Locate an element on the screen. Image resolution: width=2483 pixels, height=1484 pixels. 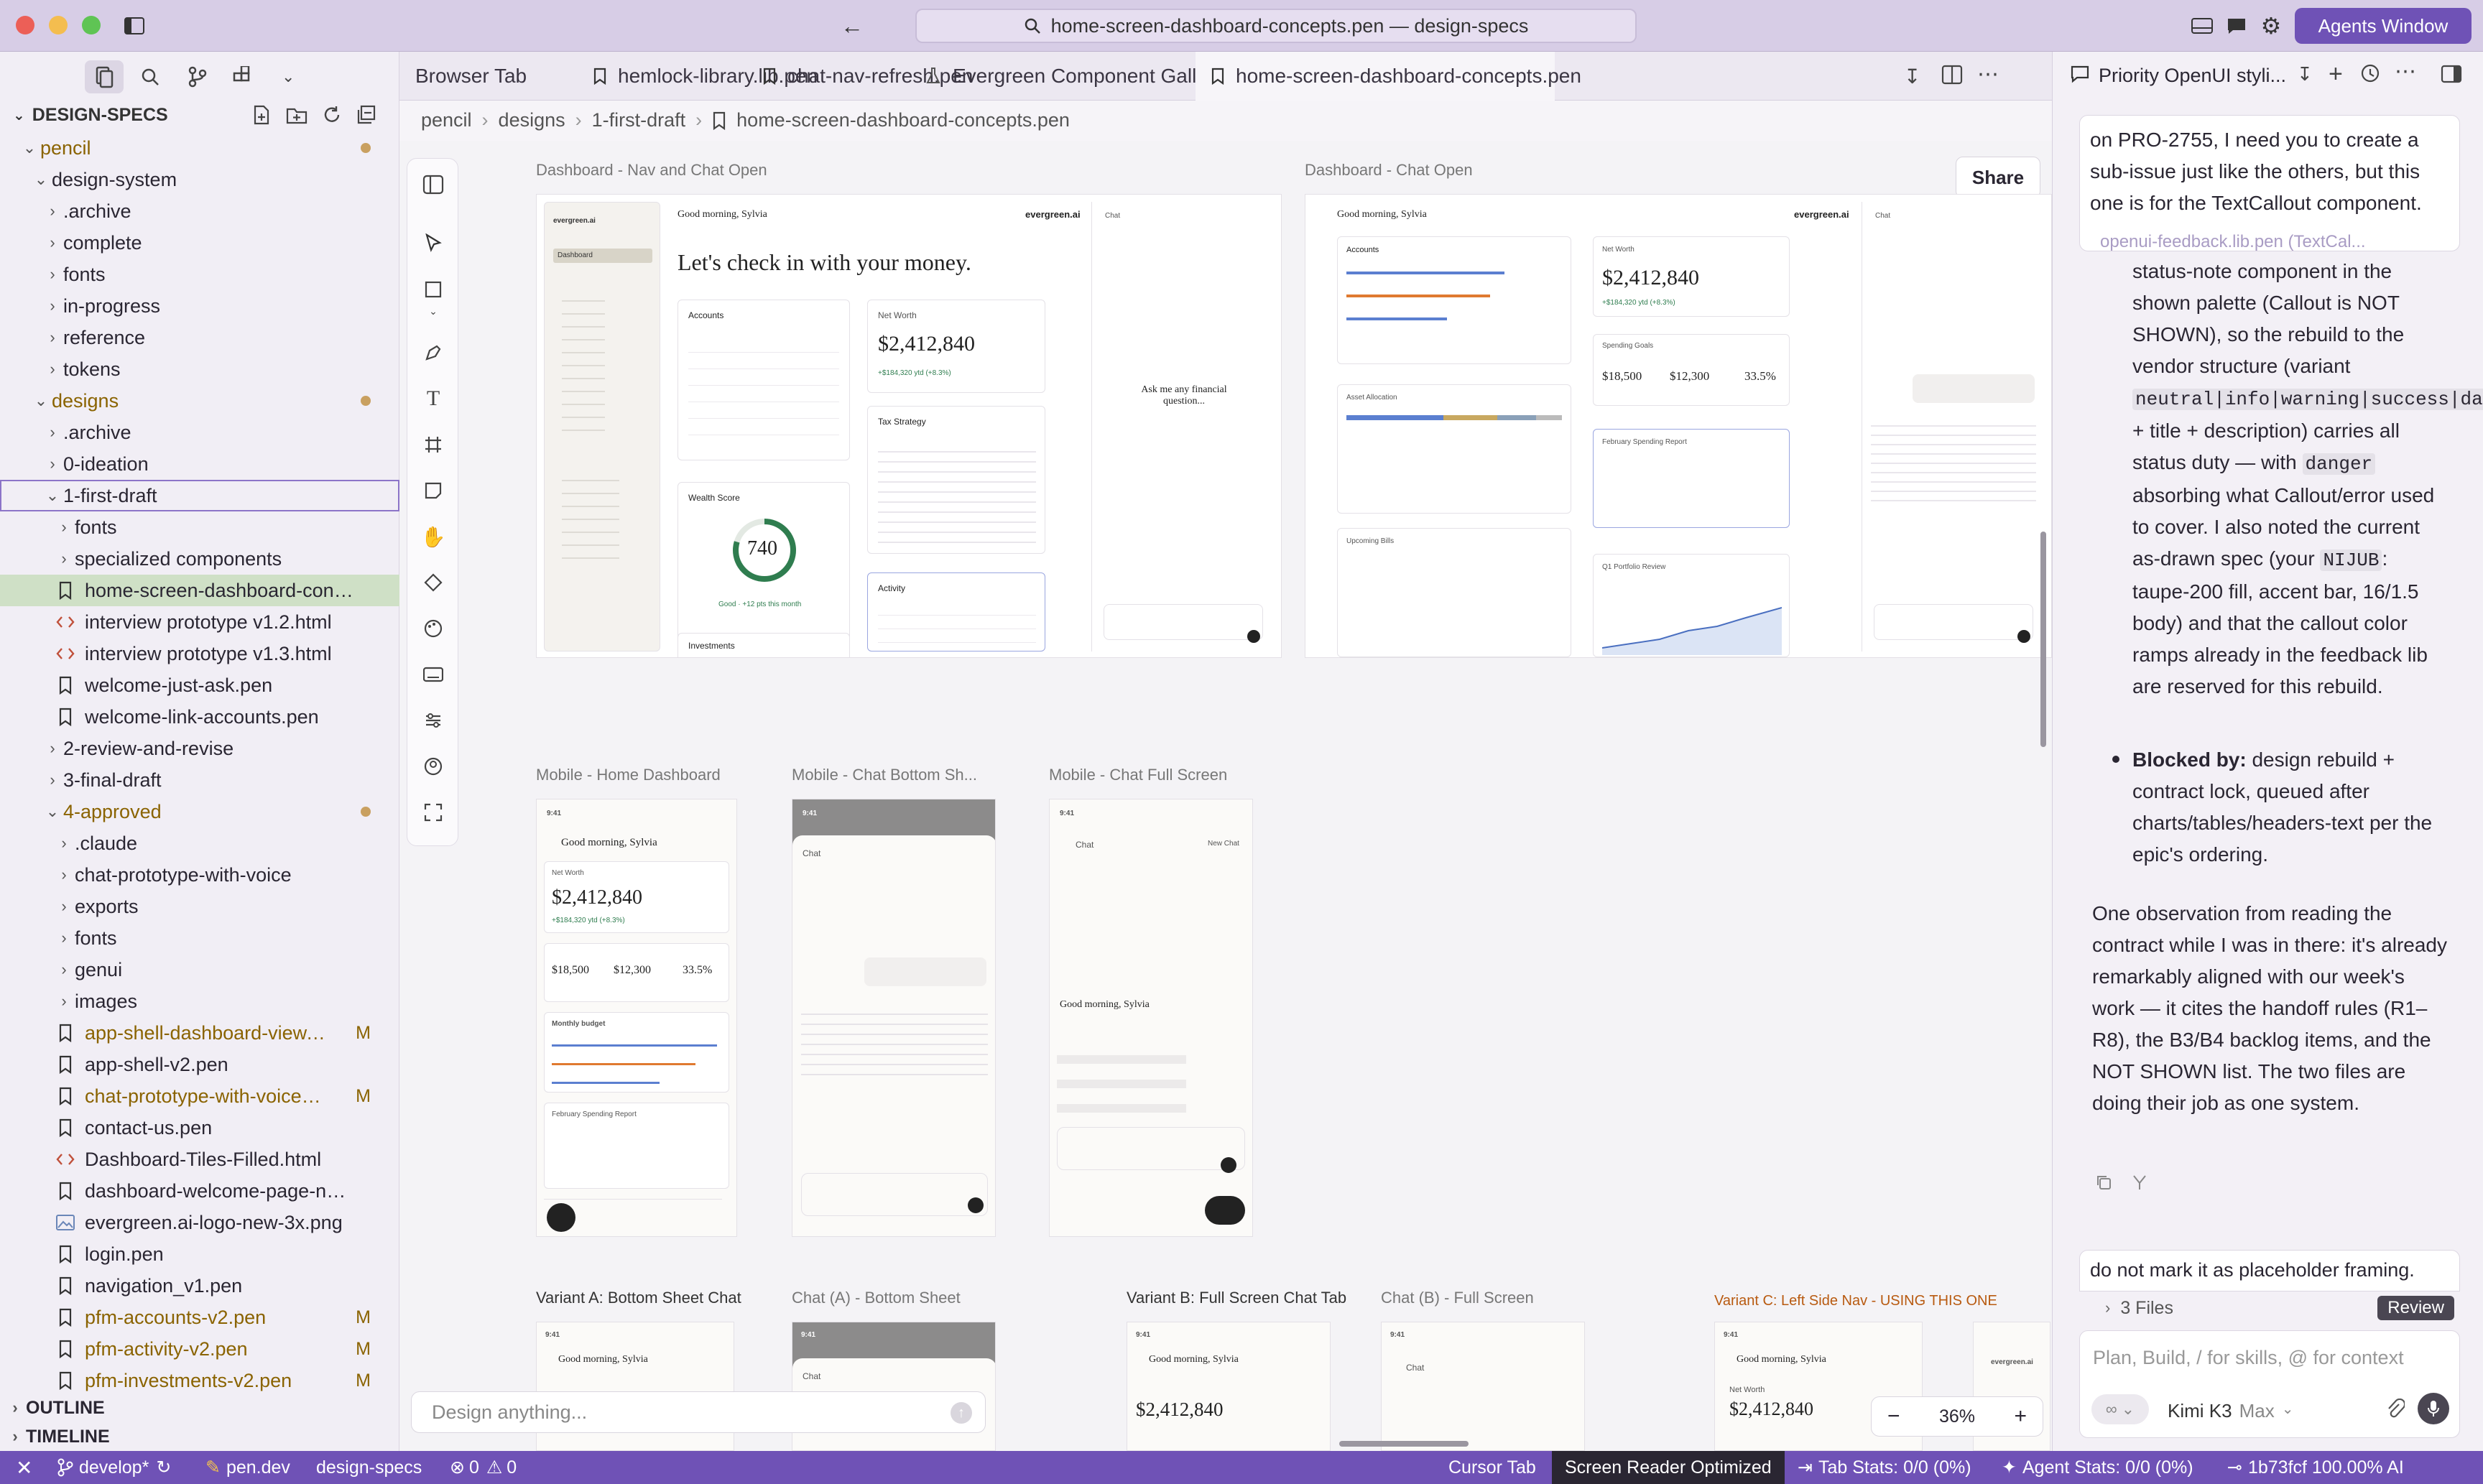
zoom-out-button: − is located at coordinates (1893, 1416).